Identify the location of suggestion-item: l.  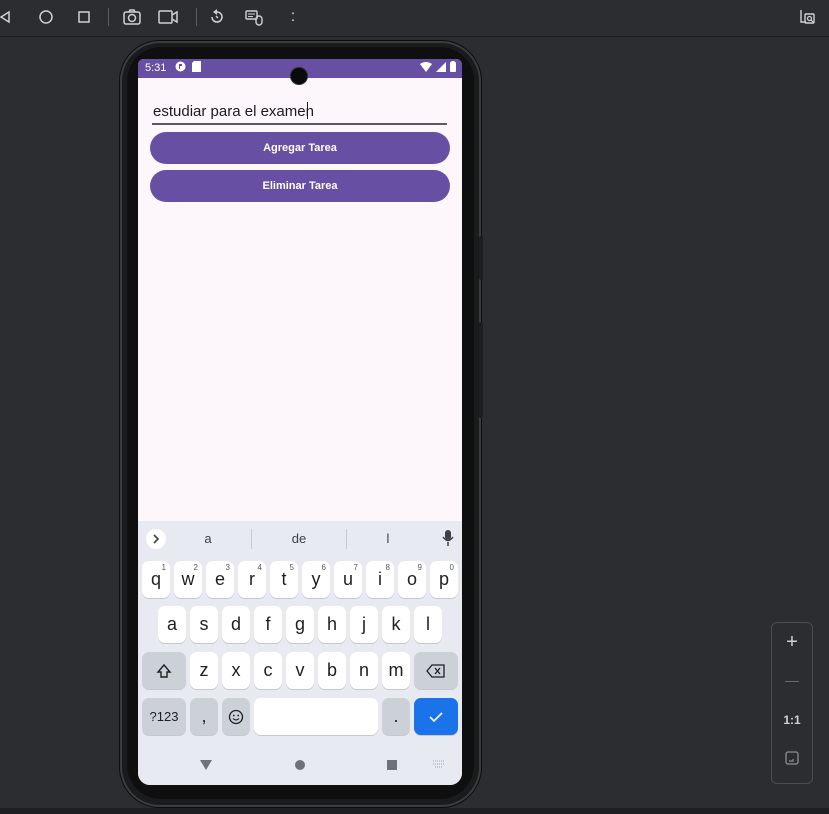
(388, 538).